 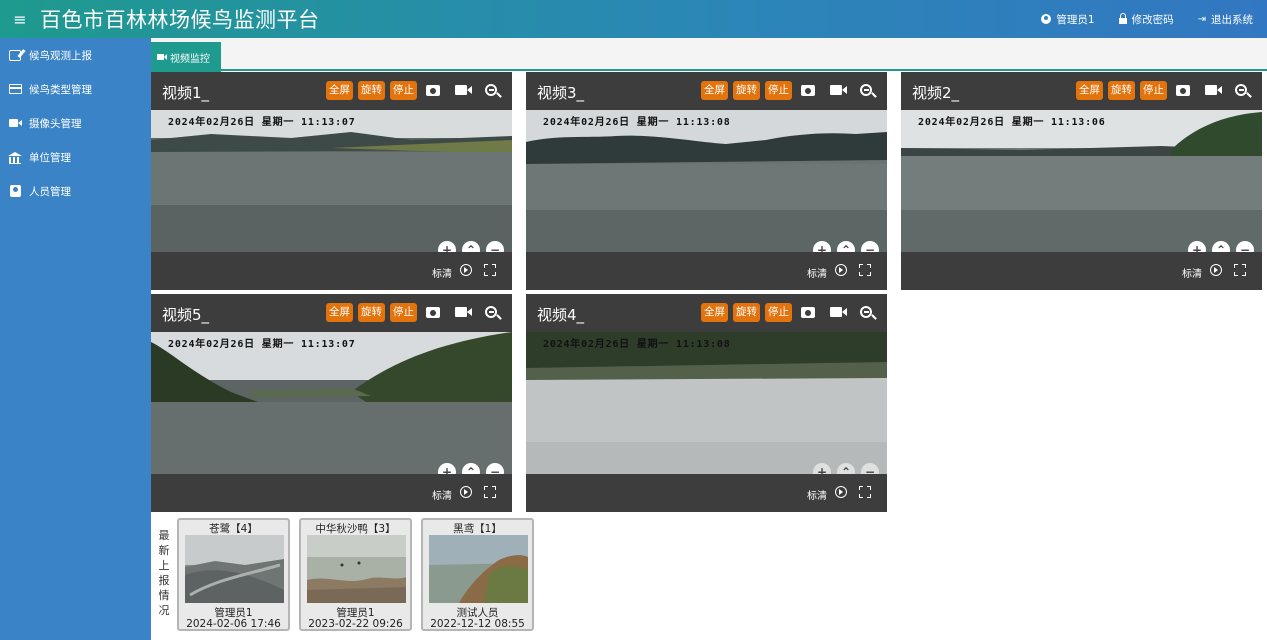 I want to click on report-card: 黑鸢【1】 测试人员 2022-12-12 08:55, so click(x=477, y=574).